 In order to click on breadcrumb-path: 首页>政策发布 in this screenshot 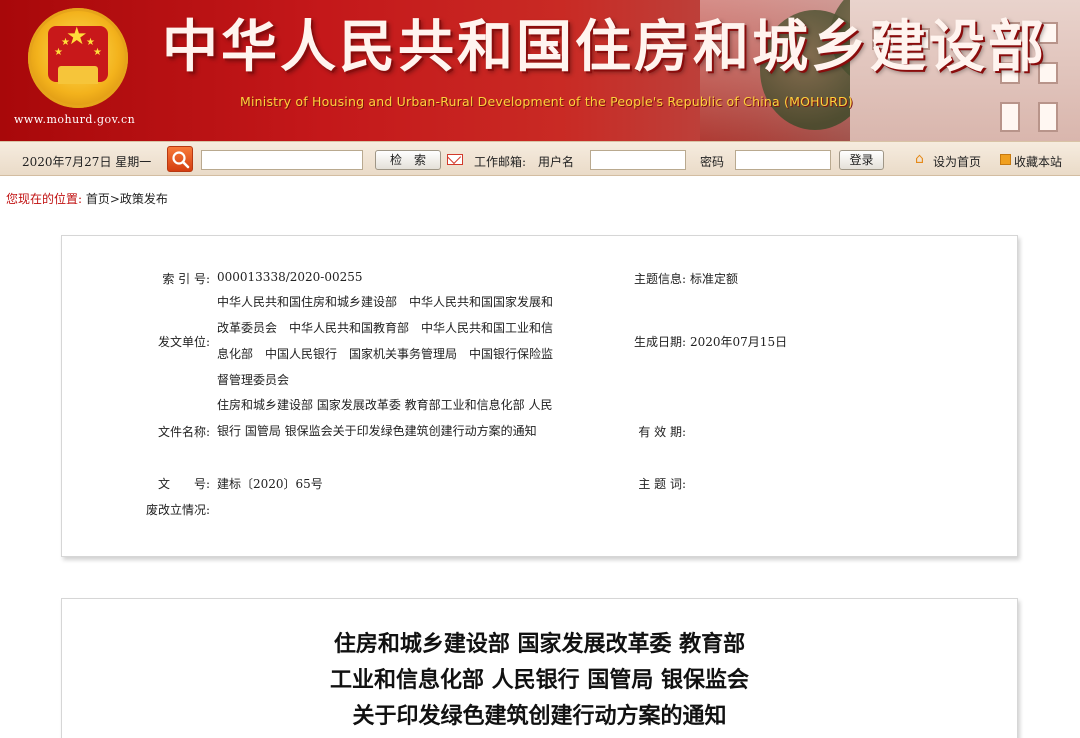, I will do `click(127, 199)`.